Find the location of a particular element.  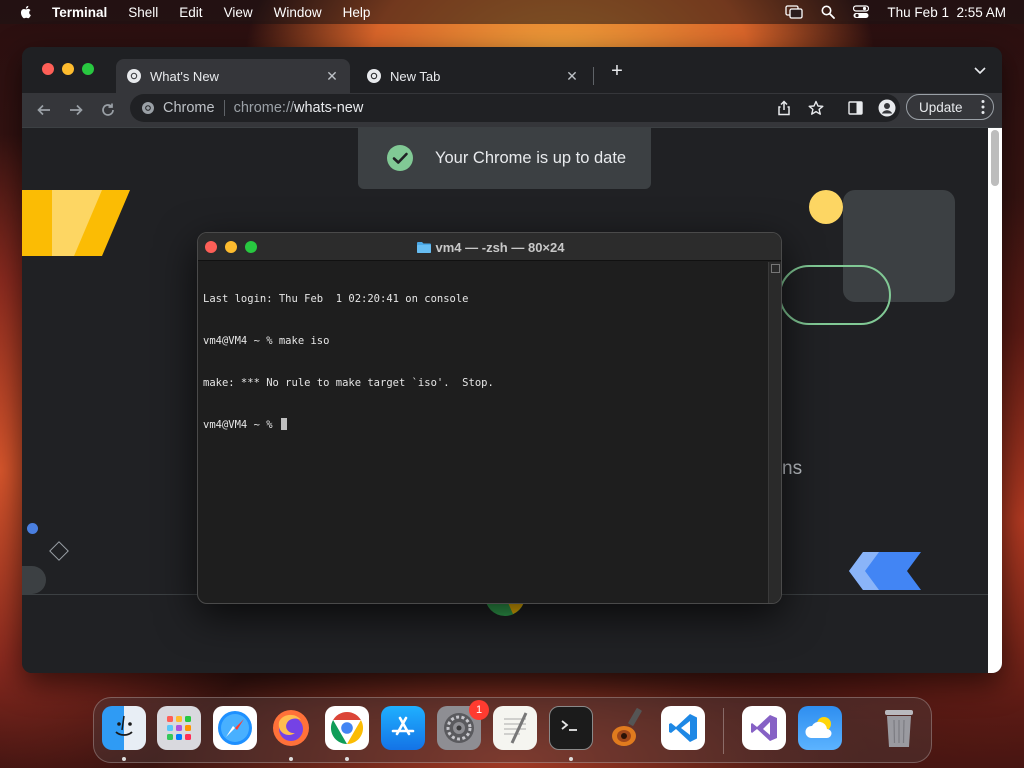

system-settings-icon: 1 is located at coordinates (463, 725).